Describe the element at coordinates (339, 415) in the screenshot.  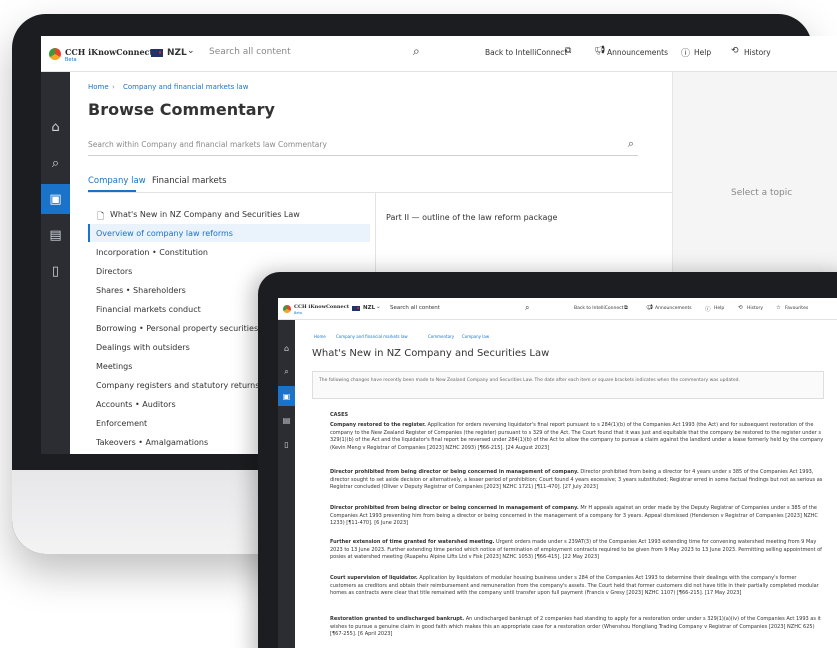
I see `section-heading-cases: CASES` at that location.